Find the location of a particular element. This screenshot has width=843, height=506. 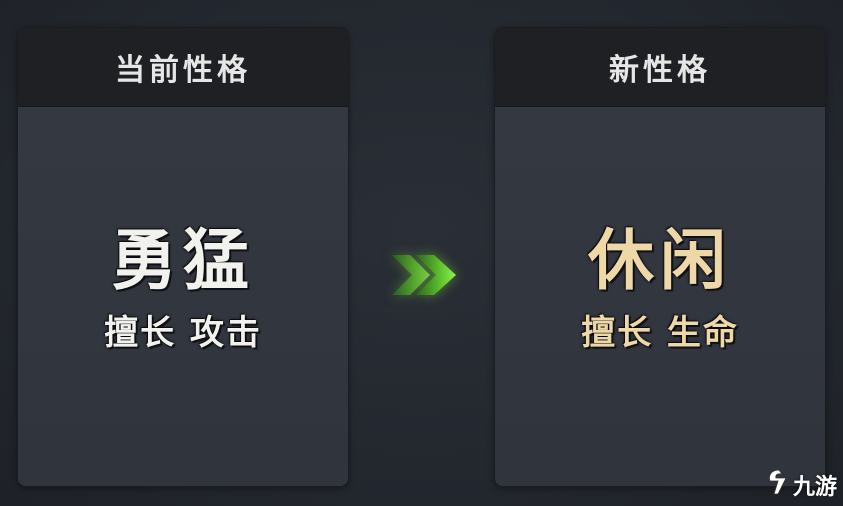

new-trait-name: 休闲 is located at coordinates (660, 260).